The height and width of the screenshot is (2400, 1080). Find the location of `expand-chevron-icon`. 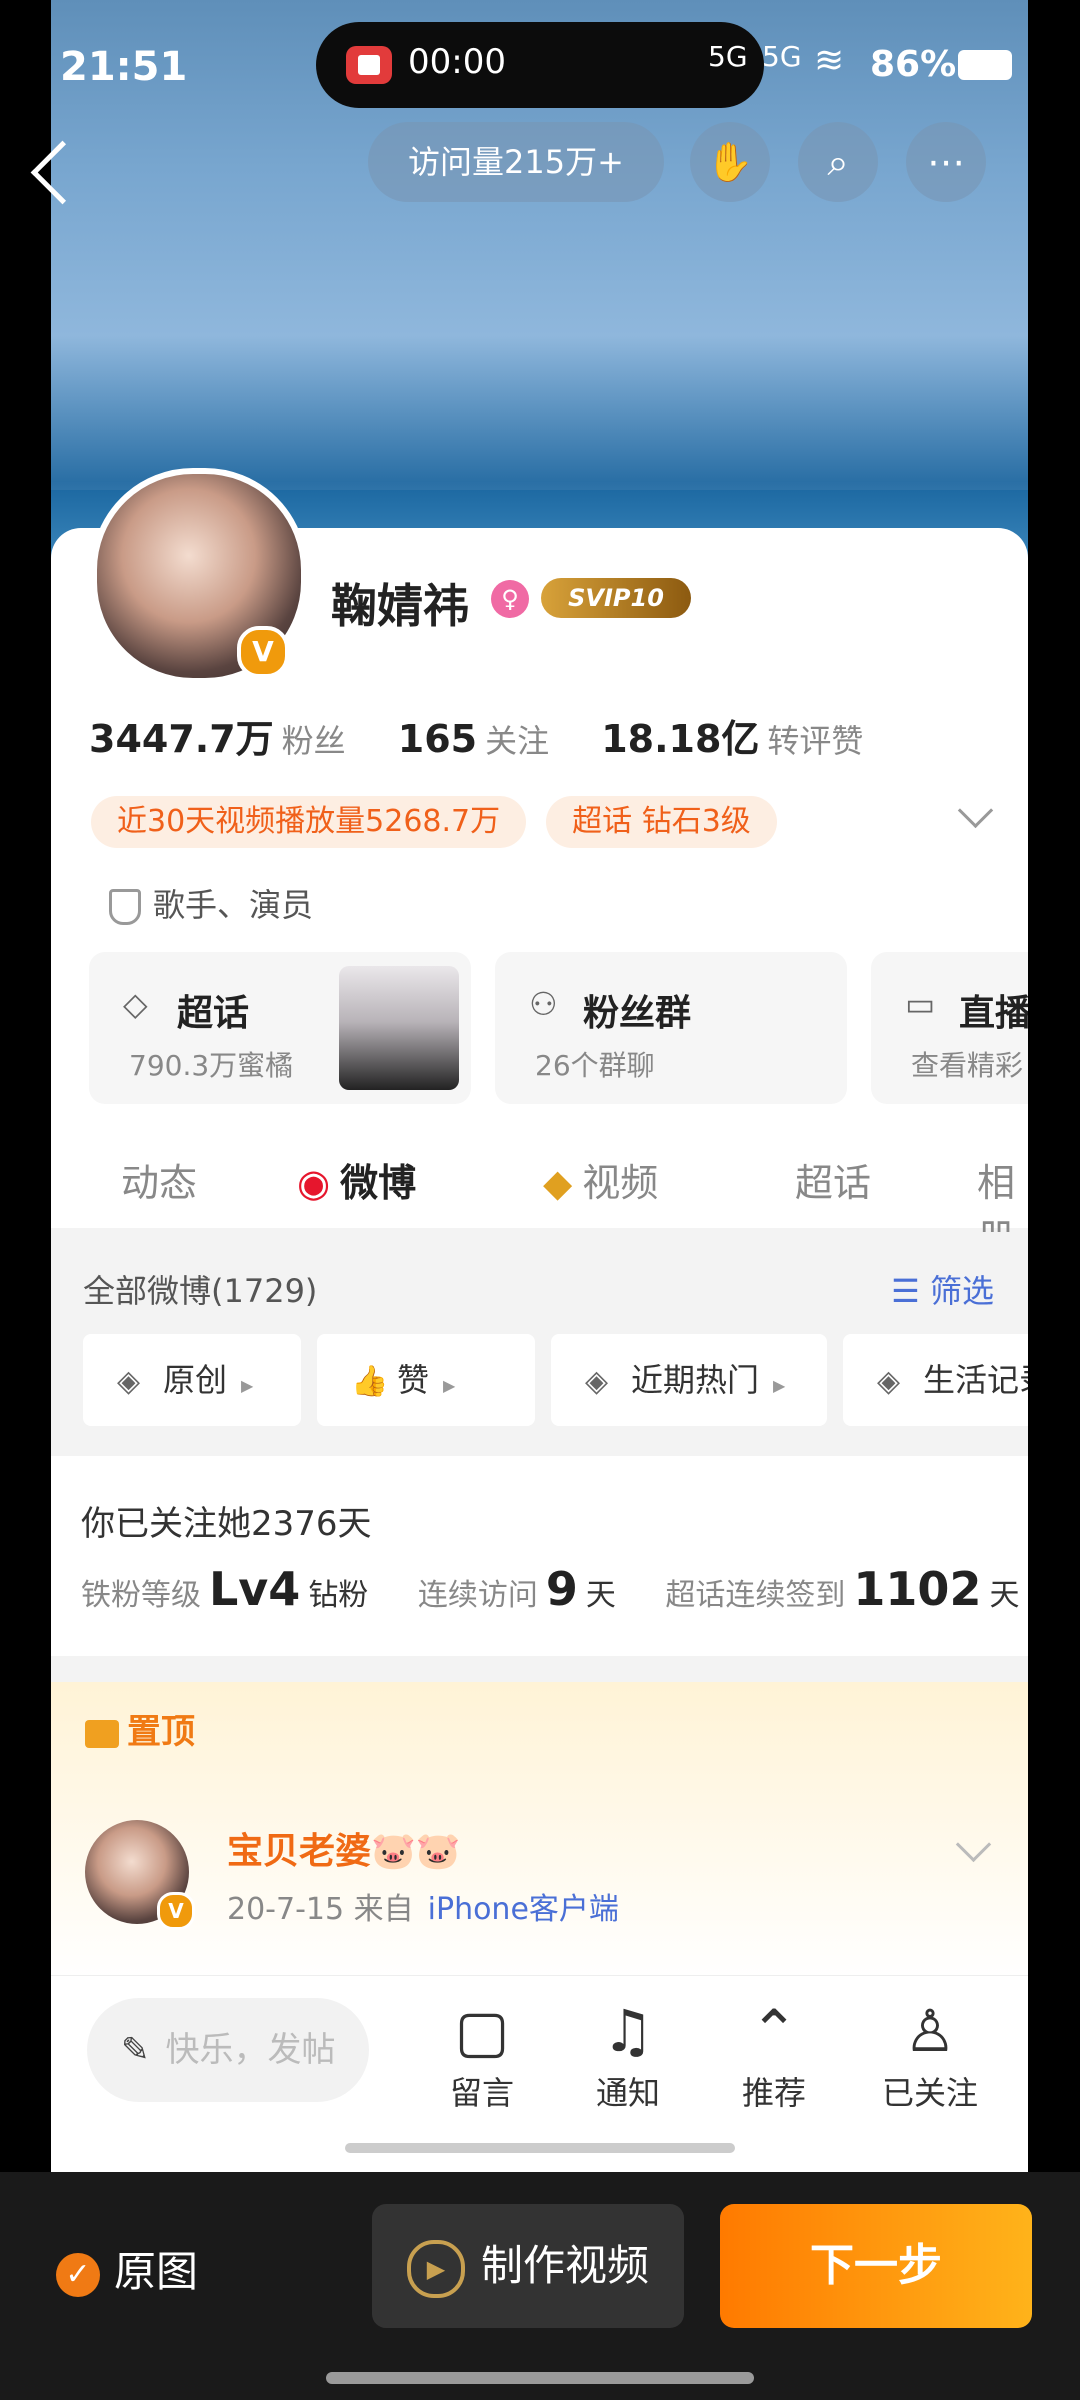

expand-chevron-icon is located at coordinates (975, 810).